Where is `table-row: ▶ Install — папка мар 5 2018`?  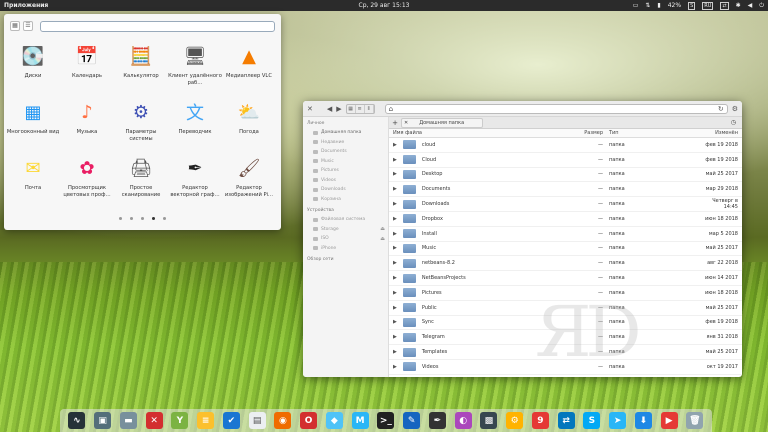 table-row: ▶ Install — папка мар 5 2018 is located at coordinates (565, 234).